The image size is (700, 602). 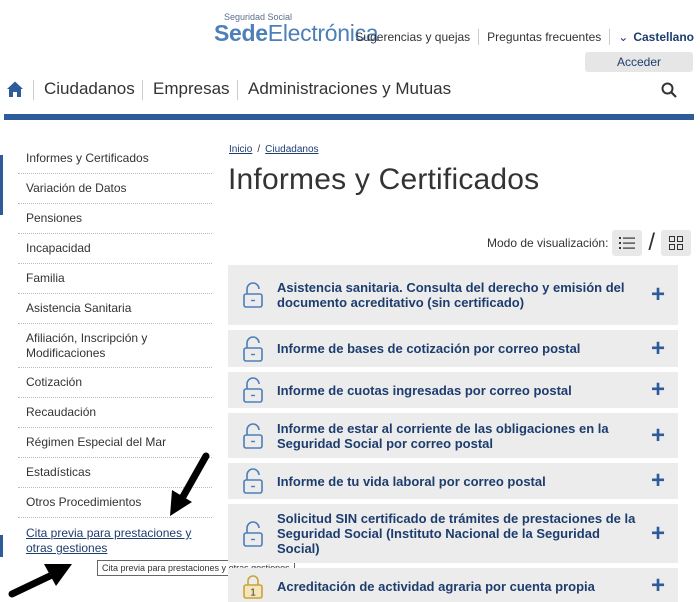 What do you see at coordinates (663, 37) in the screenshot?
I see `language-label: Castellano` at bounding box center [663, 37].